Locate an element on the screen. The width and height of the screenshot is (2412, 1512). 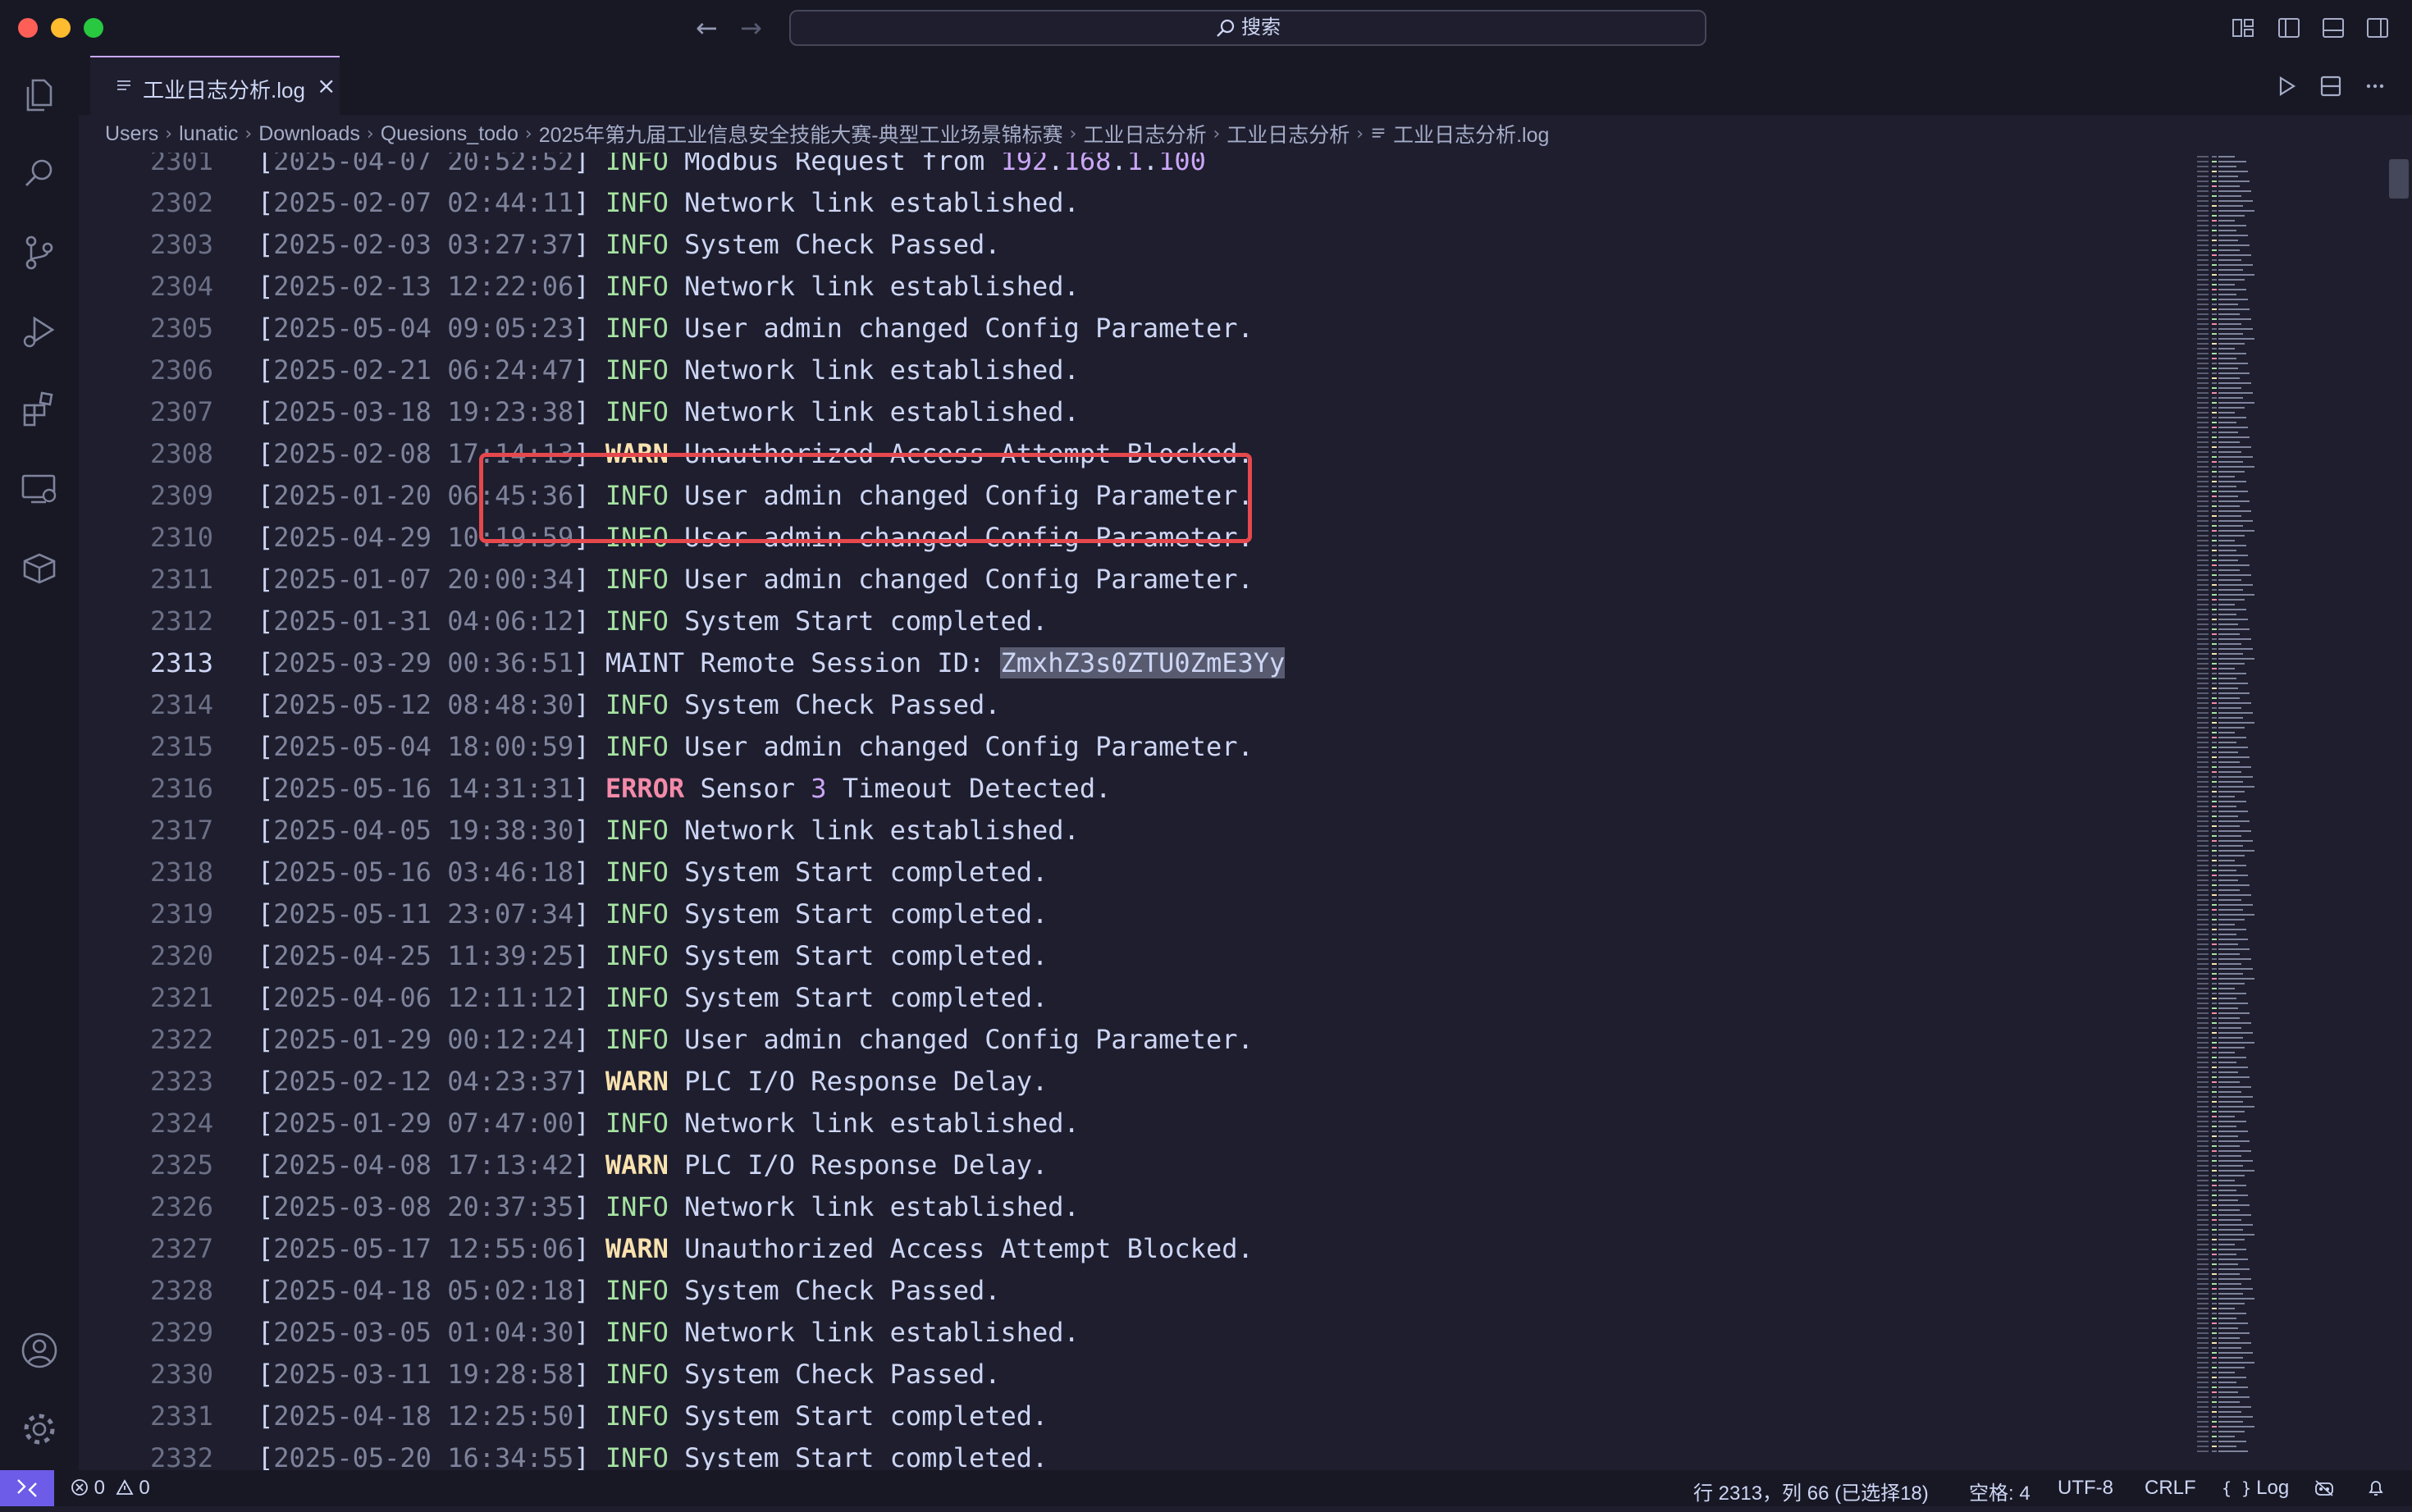
forward-arrow-icon: → is located at coordinates (751, 27).